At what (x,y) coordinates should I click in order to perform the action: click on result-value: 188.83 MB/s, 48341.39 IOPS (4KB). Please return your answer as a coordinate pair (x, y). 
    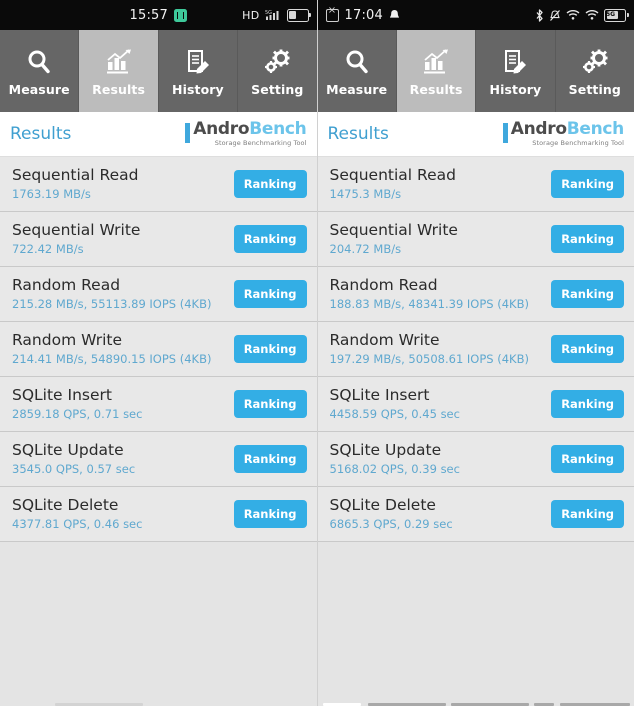
    Looking at the image, I should click on (429, 303).